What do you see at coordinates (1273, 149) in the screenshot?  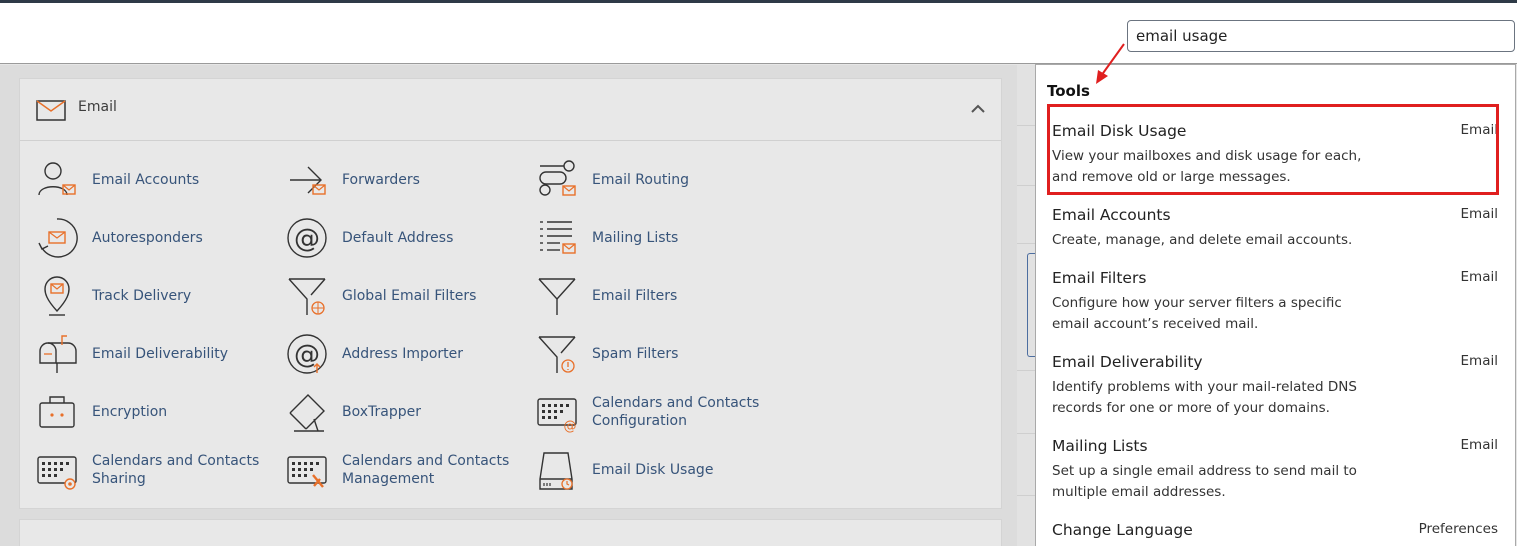 I see `highlight-box` at bounding box center [1273, 149].